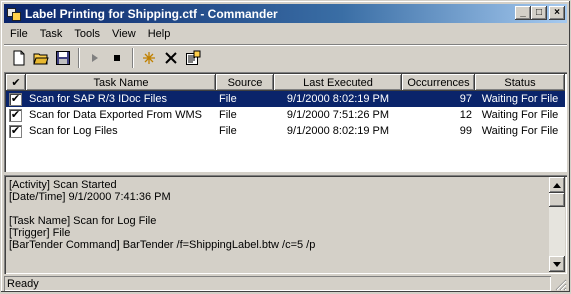 The width and height of the screenshot is (571, 294). I want to click on task-name: Scan for SAP R/3 IDoc Files, so click(98, 99).